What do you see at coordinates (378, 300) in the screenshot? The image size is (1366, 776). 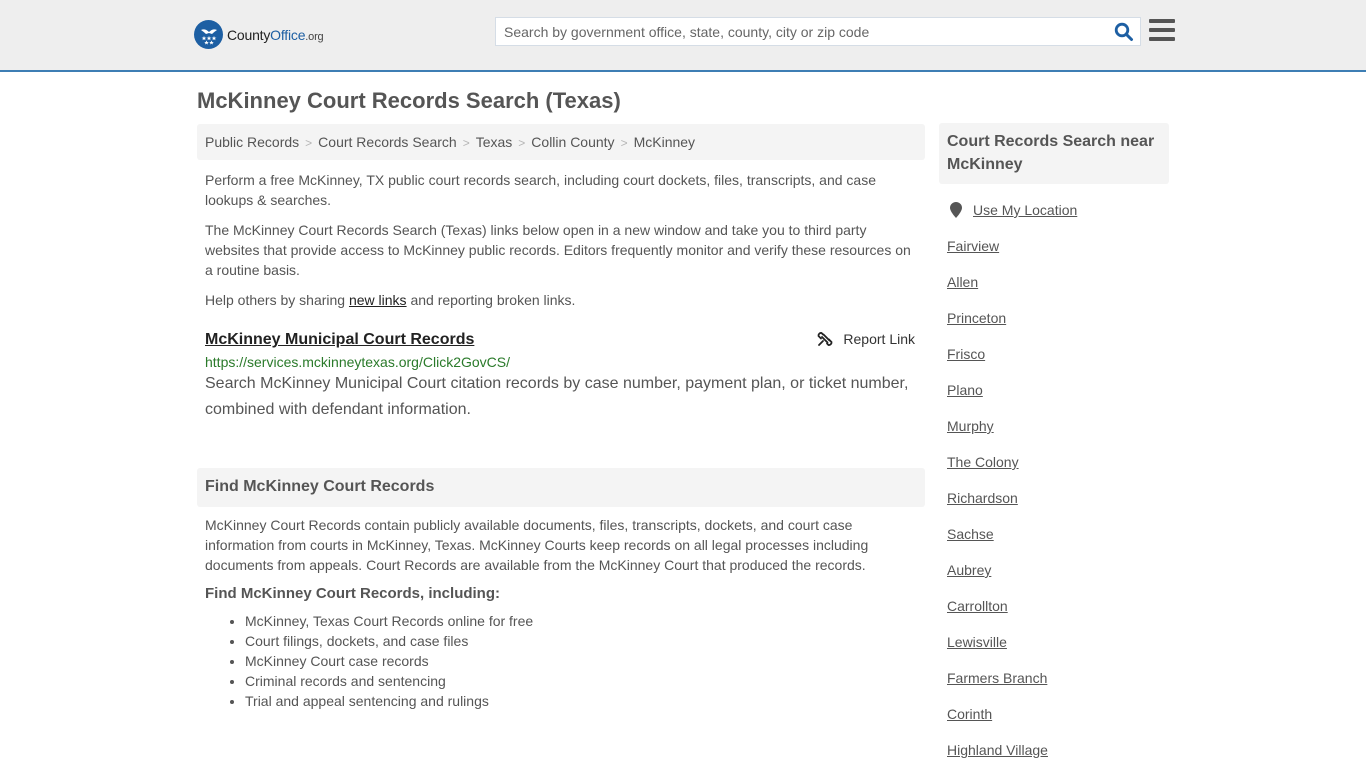 I see `new-links-link: new links` at bounding box center [378, 300].